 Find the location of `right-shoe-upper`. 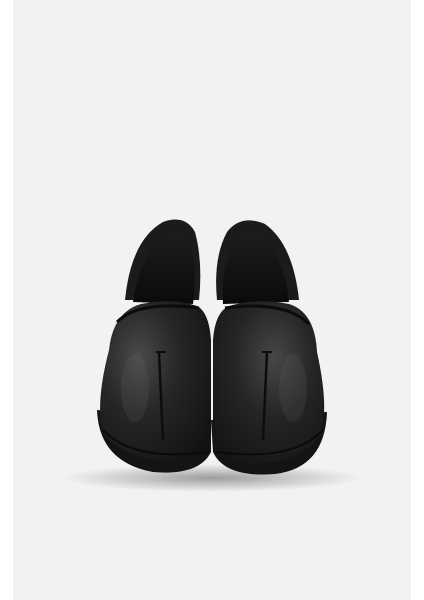

right-shoe-upper is located at coordinates (269, 382).